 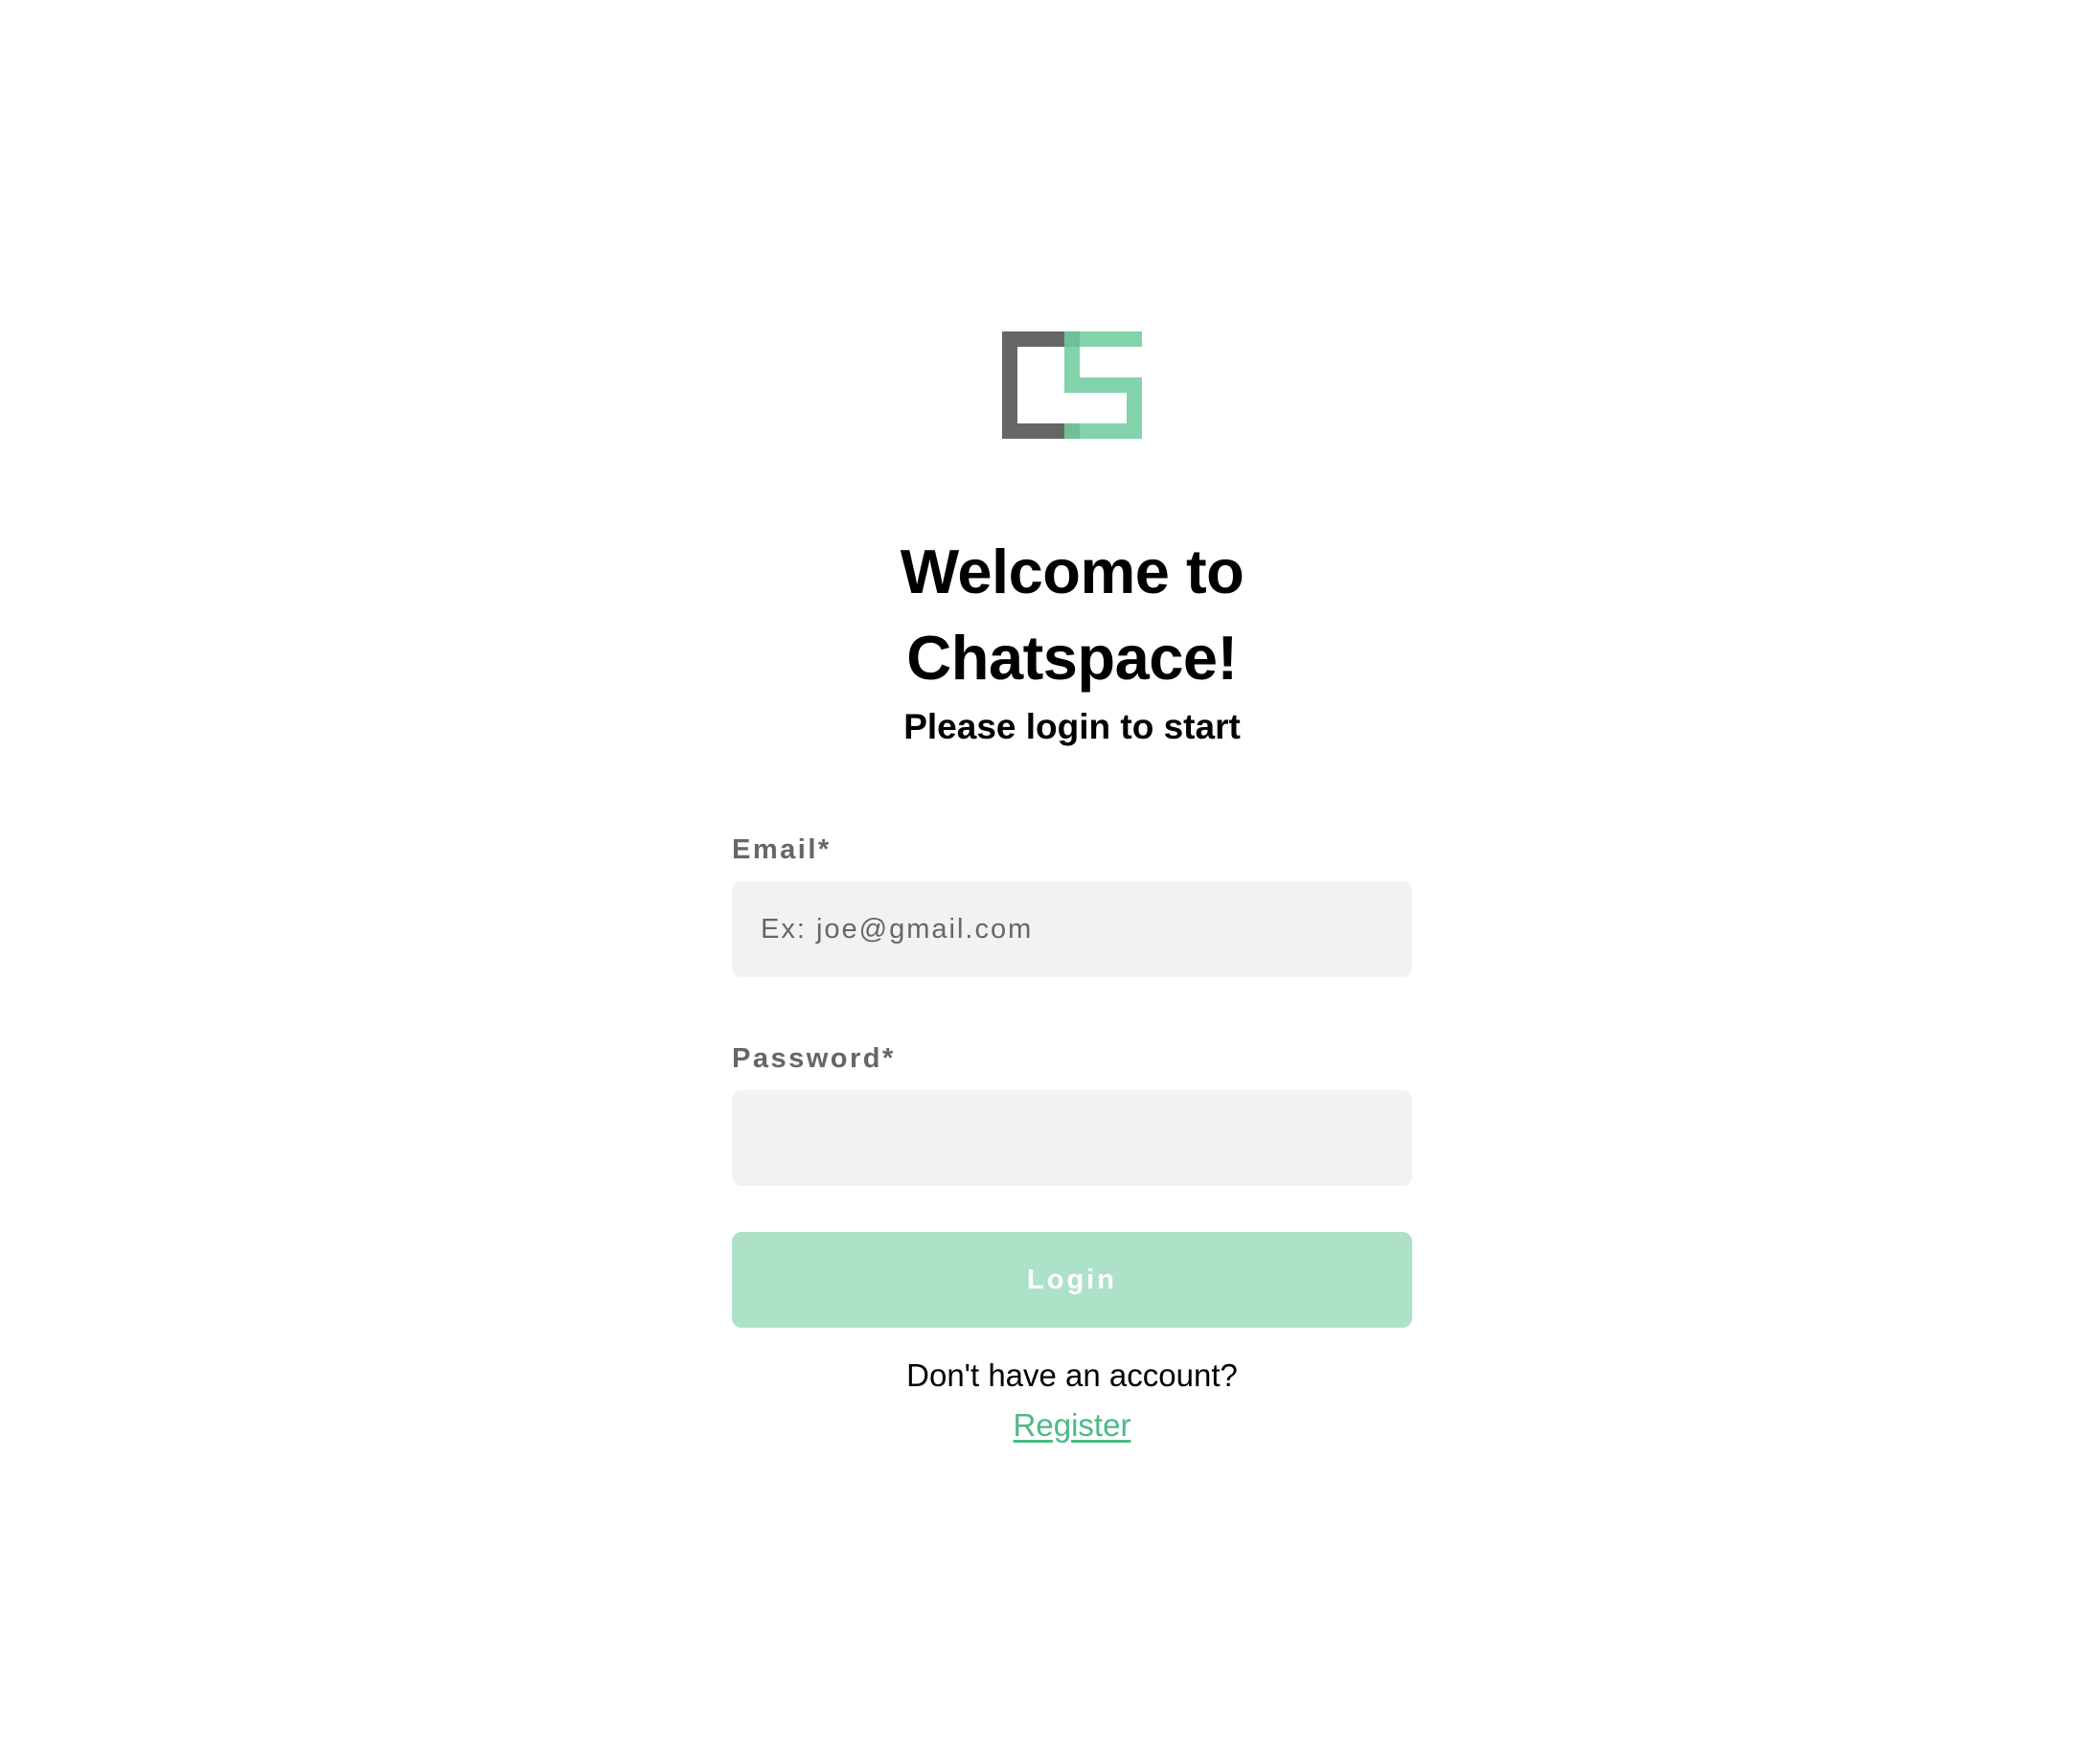 I want to click on password-input, so click(x=1072, y=1138).